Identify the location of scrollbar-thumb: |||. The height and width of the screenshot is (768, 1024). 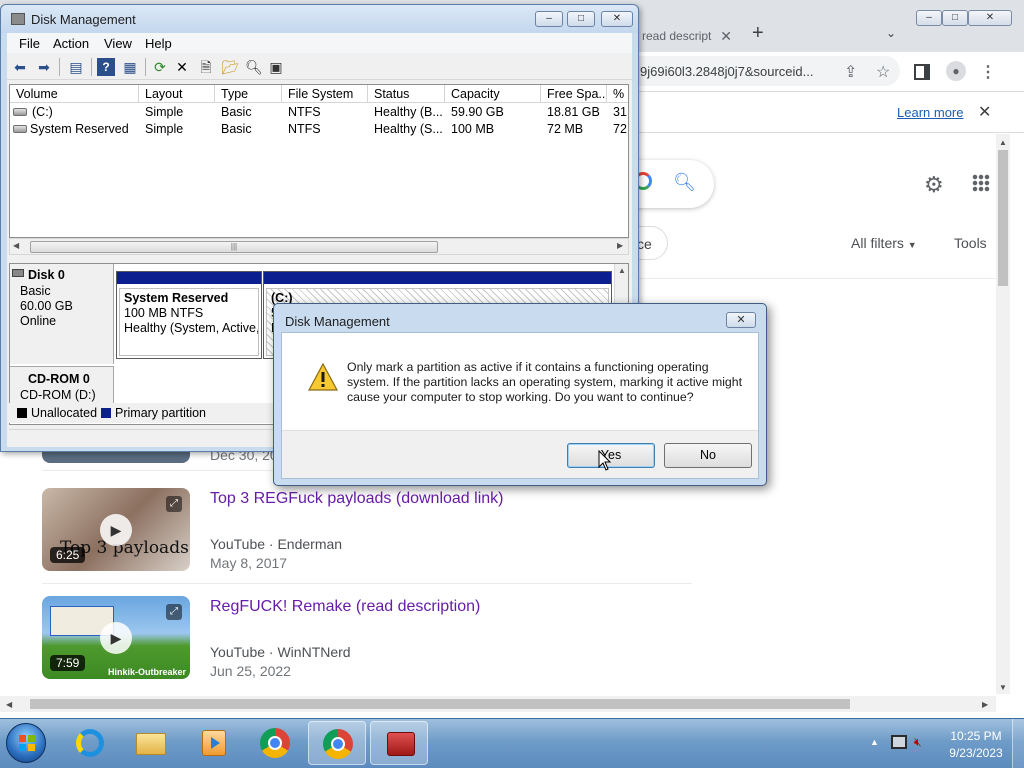
(234, 247).